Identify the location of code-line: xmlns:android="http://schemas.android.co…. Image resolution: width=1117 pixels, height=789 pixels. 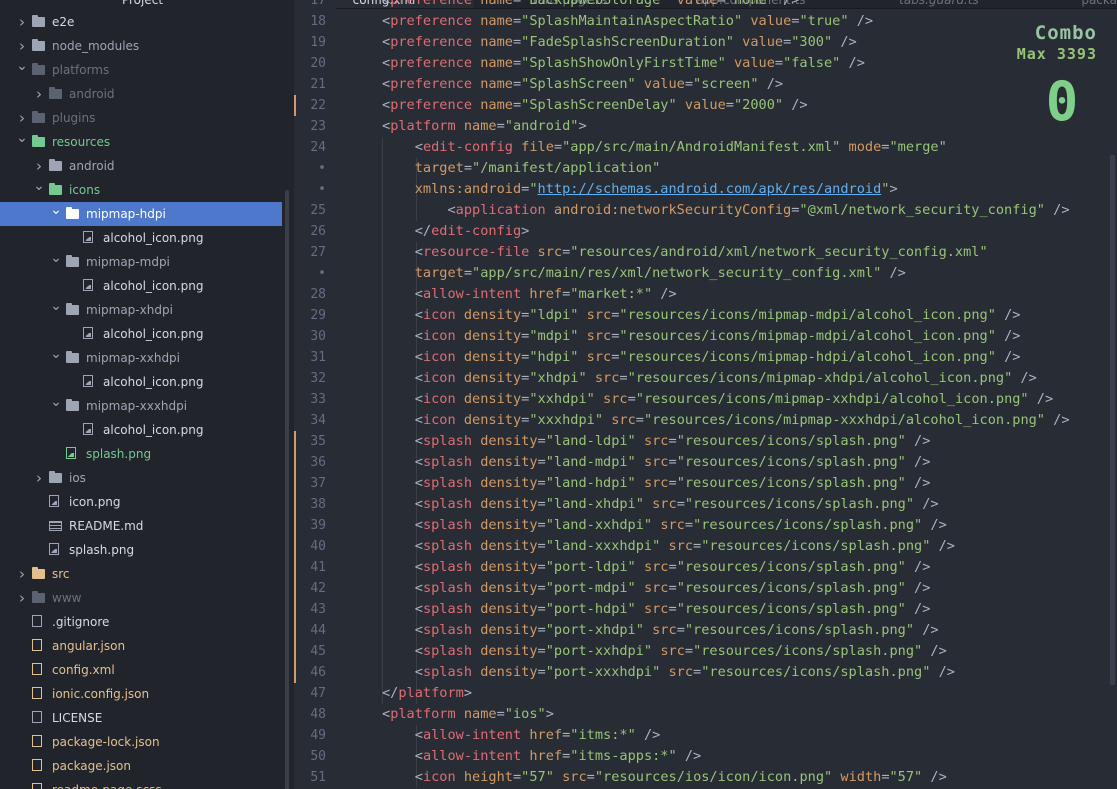
(640, 189).